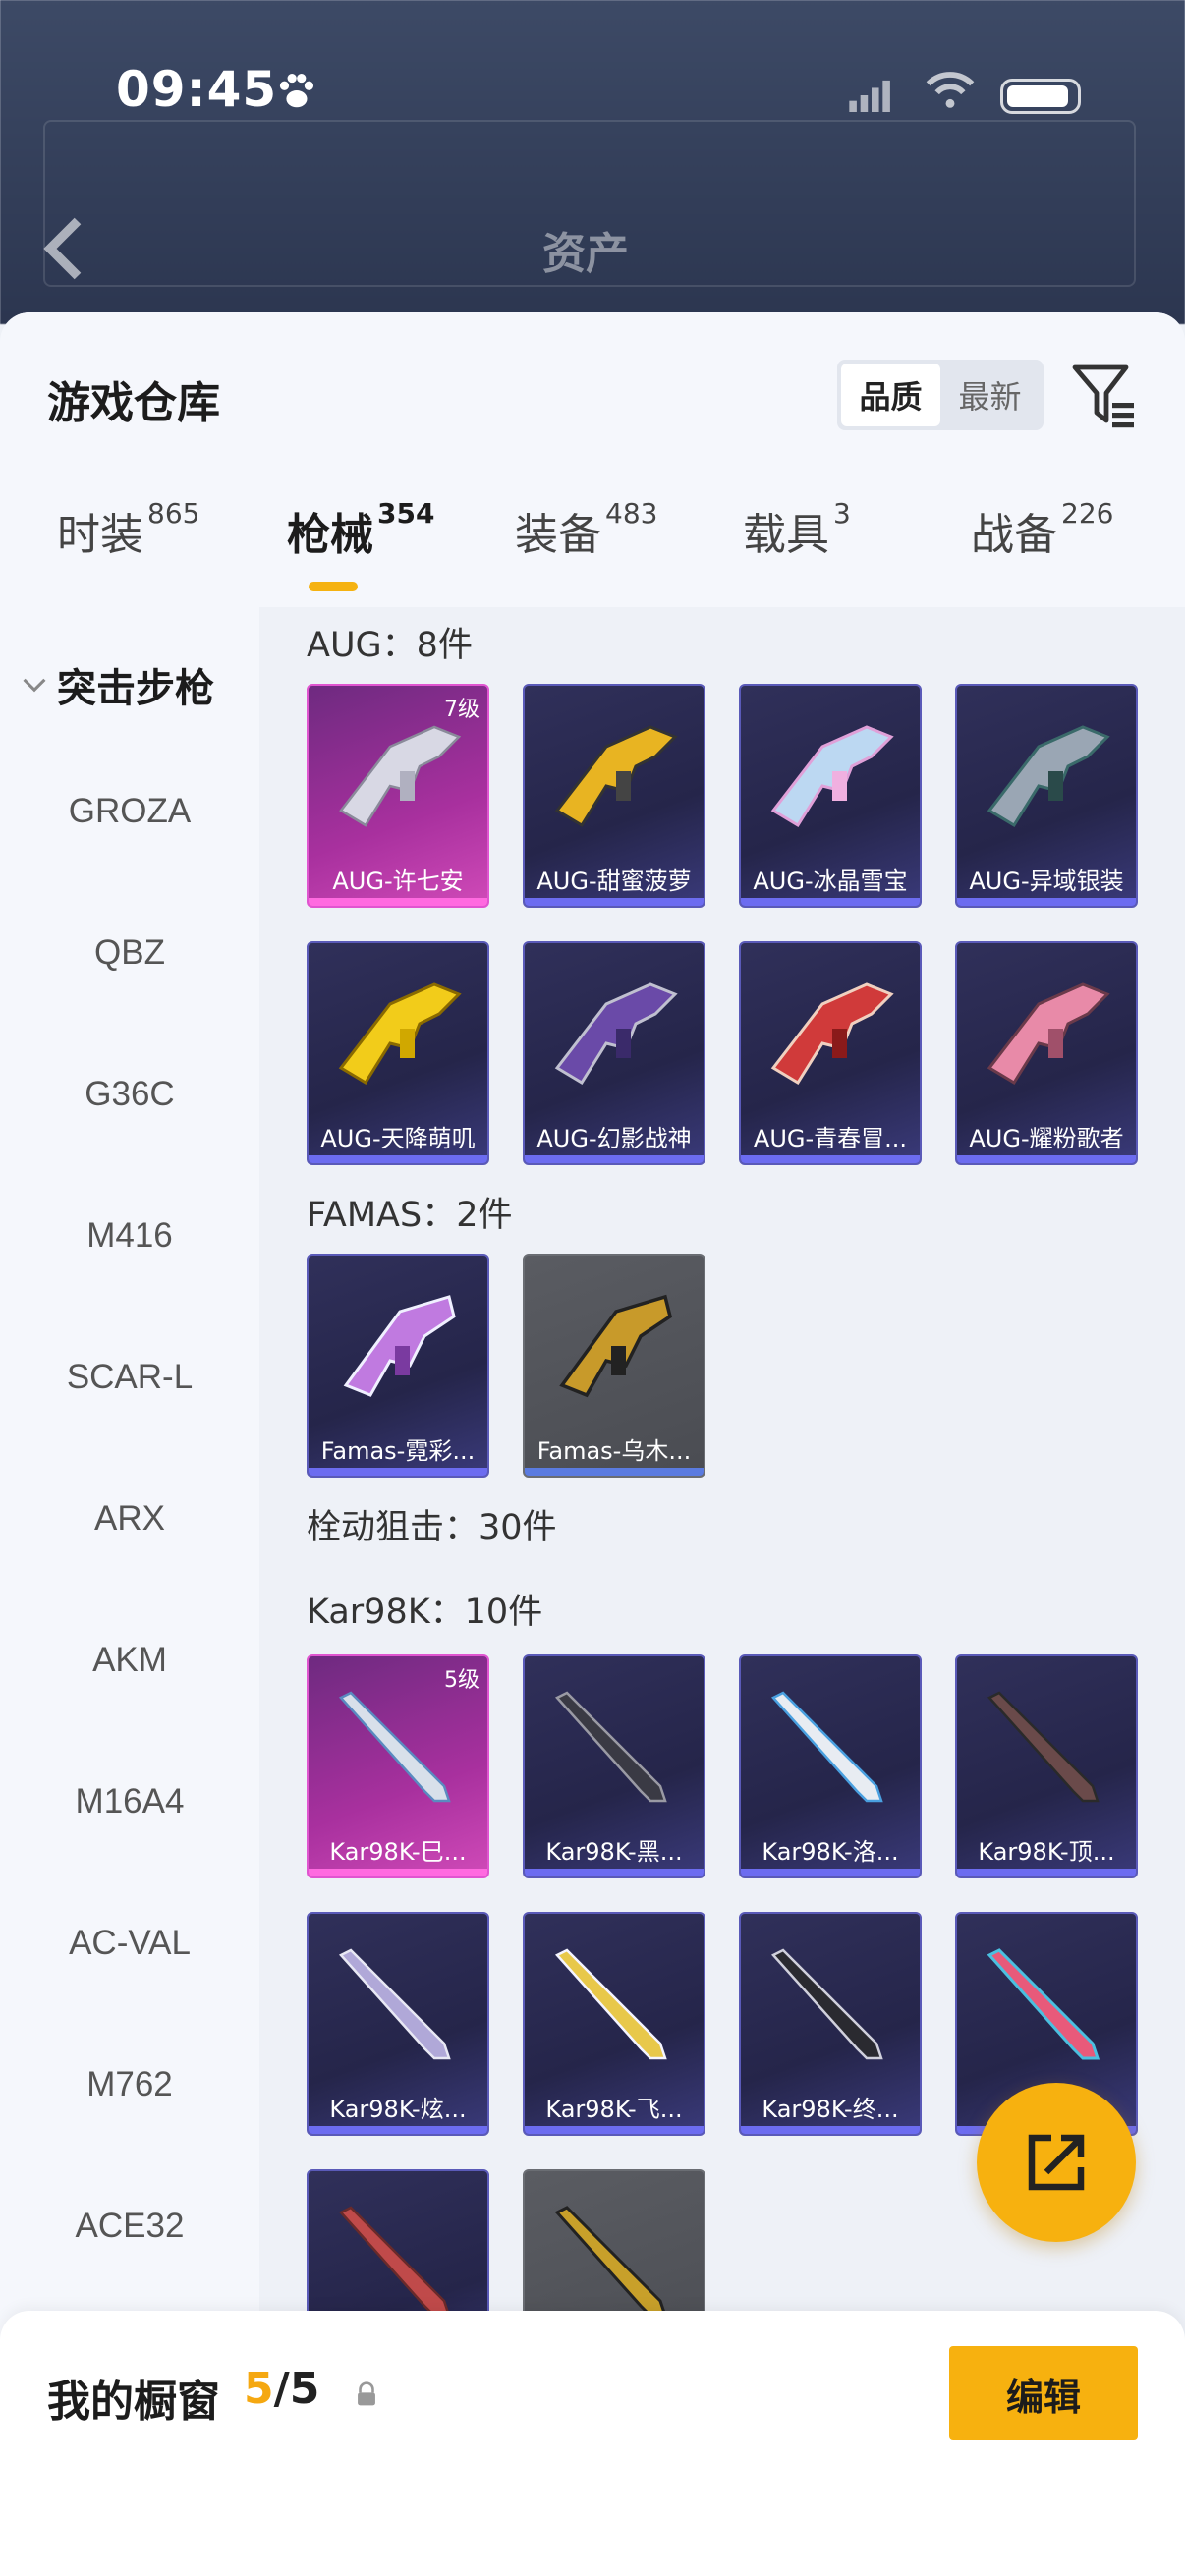  What do you see at coordinates (130, 1943) in the screenshot?
I see `sidebar-item-ac-val: AC-VAL` at bounding box center [130, 1943].